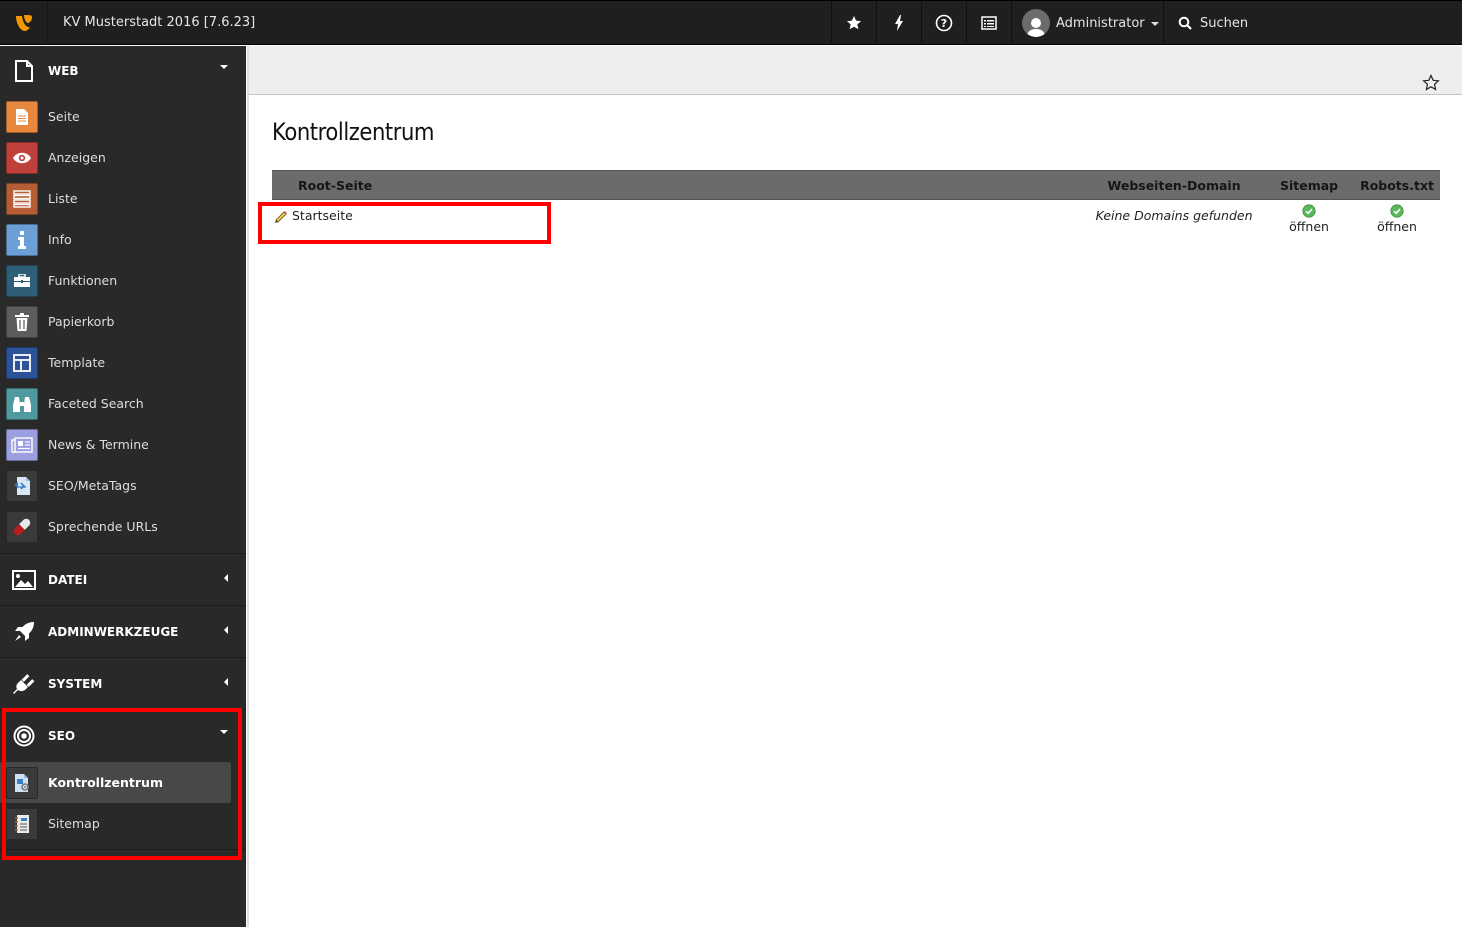 The width and height of the screenshot is (1462, 927). What do you see at coordinates (22, 823) in the screenshot?
I see `sitemap-icon` at bounding box center [22, 823].